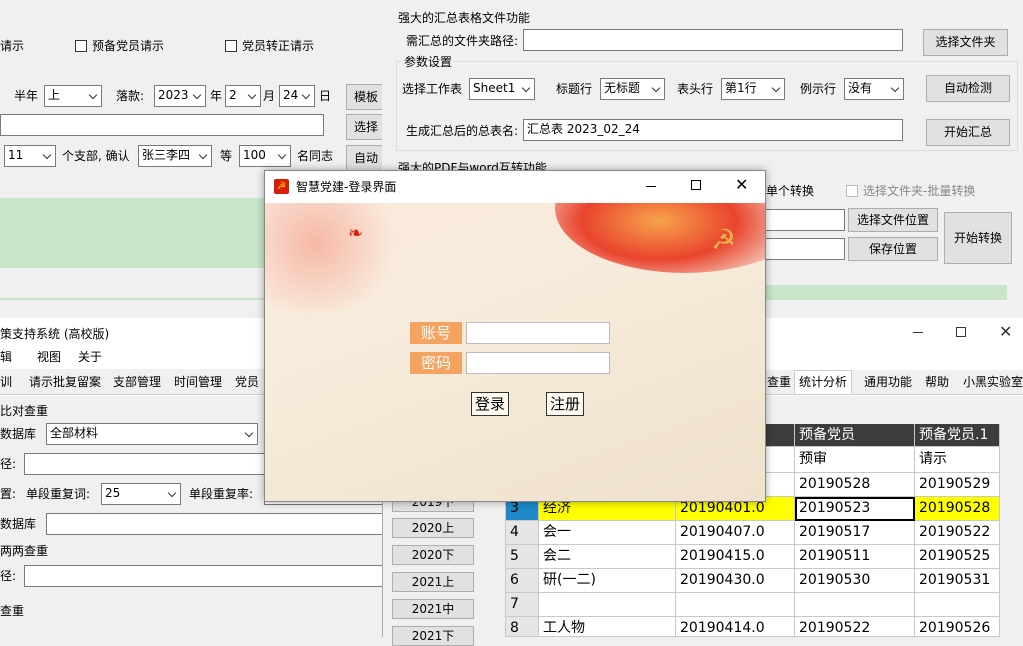 The width and height of the screenshot is (1023, 646). Describe the element at coordinates (735, 627) in the screenshot. I see `grid-cell: 20190414.0` at that location.